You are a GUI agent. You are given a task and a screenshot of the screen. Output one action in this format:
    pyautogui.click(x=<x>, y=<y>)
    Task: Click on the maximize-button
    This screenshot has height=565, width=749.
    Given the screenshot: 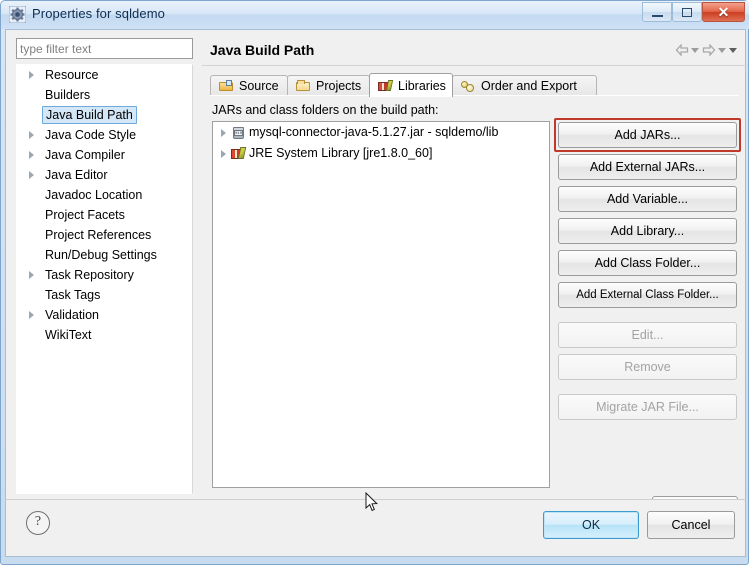 What is the action you would take?
    pyautogui.click(x=687, y=12)
    